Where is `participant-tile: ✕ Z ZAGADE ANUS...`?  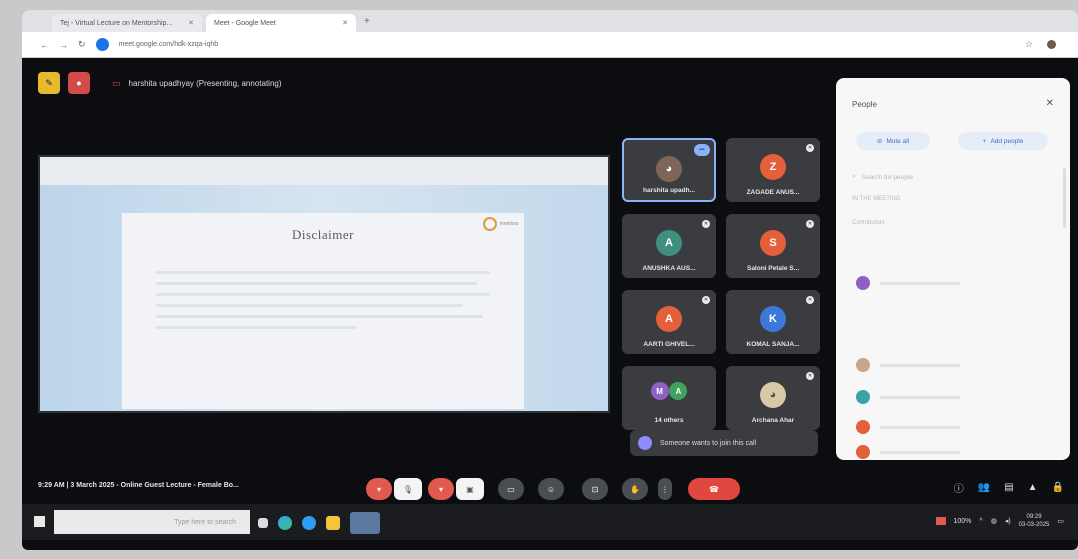 participant-tile: ✕ Z ZAGADE ANUS... is located at coordinates (773, 170).